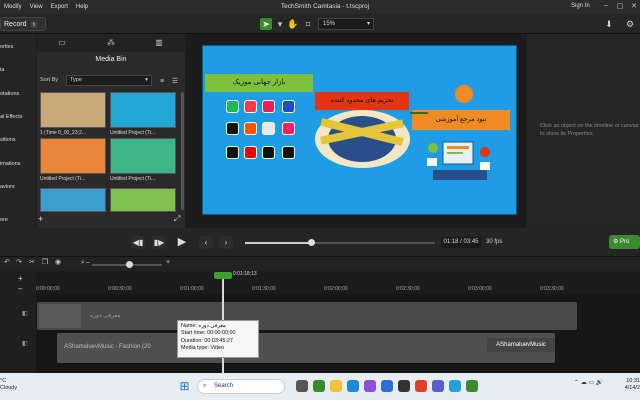 The width and height of the screenshot is (640, 400). I want to click on zoom-in-icon: +, so click(168, 263).